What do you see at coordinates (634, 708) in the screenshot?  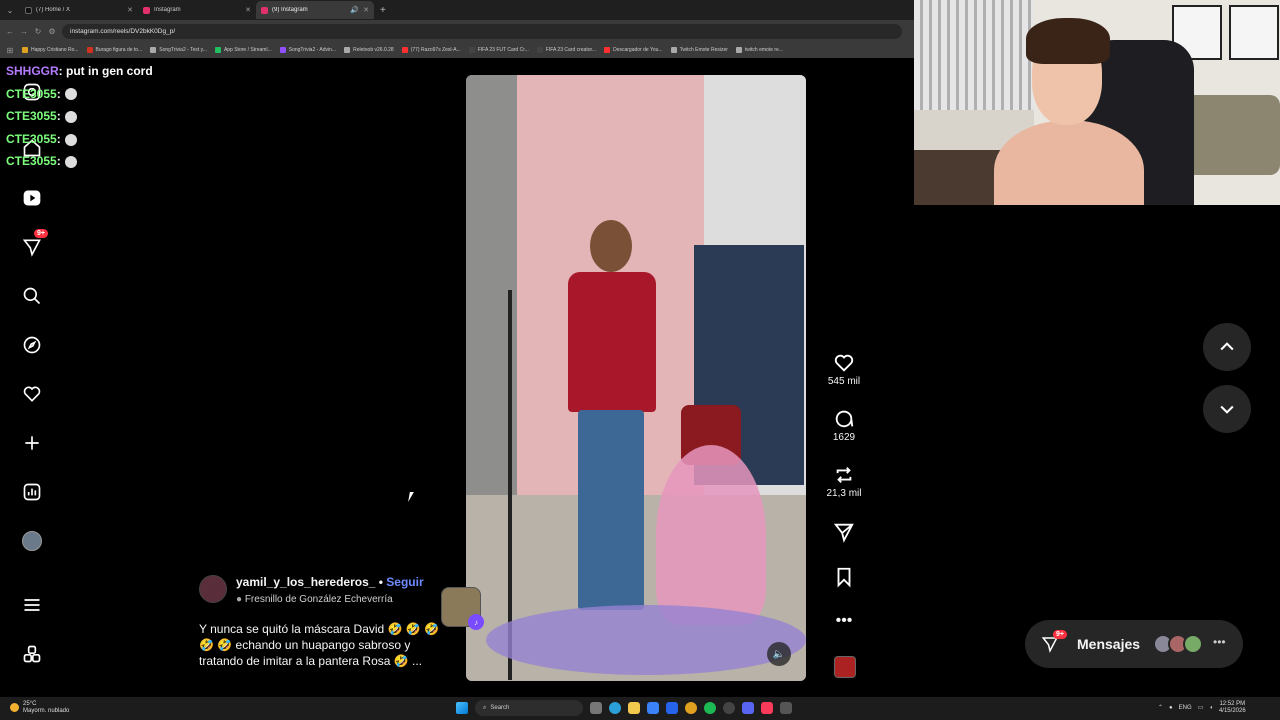 I see `file-explorer-icon` at bounding box center [634, 708].